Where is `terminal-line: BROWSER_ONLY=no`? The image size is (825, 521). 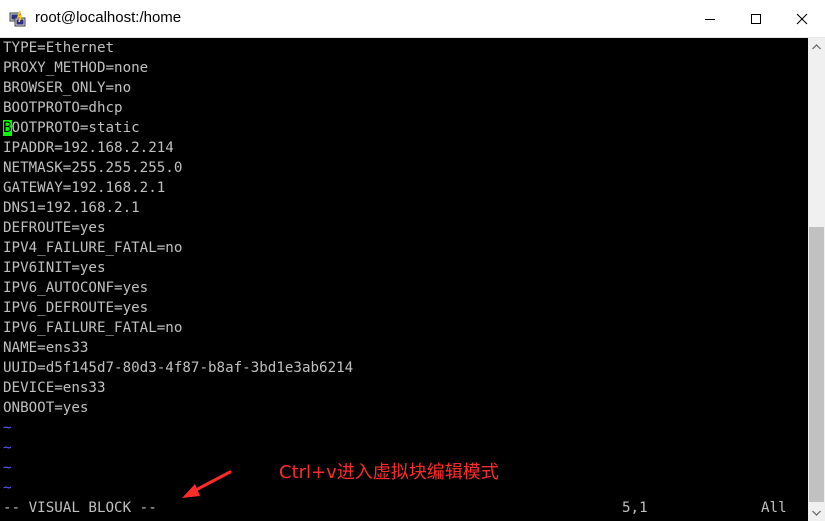
terminal-line: BROWSER_ONLY=no is located at coordinates (67, 88).